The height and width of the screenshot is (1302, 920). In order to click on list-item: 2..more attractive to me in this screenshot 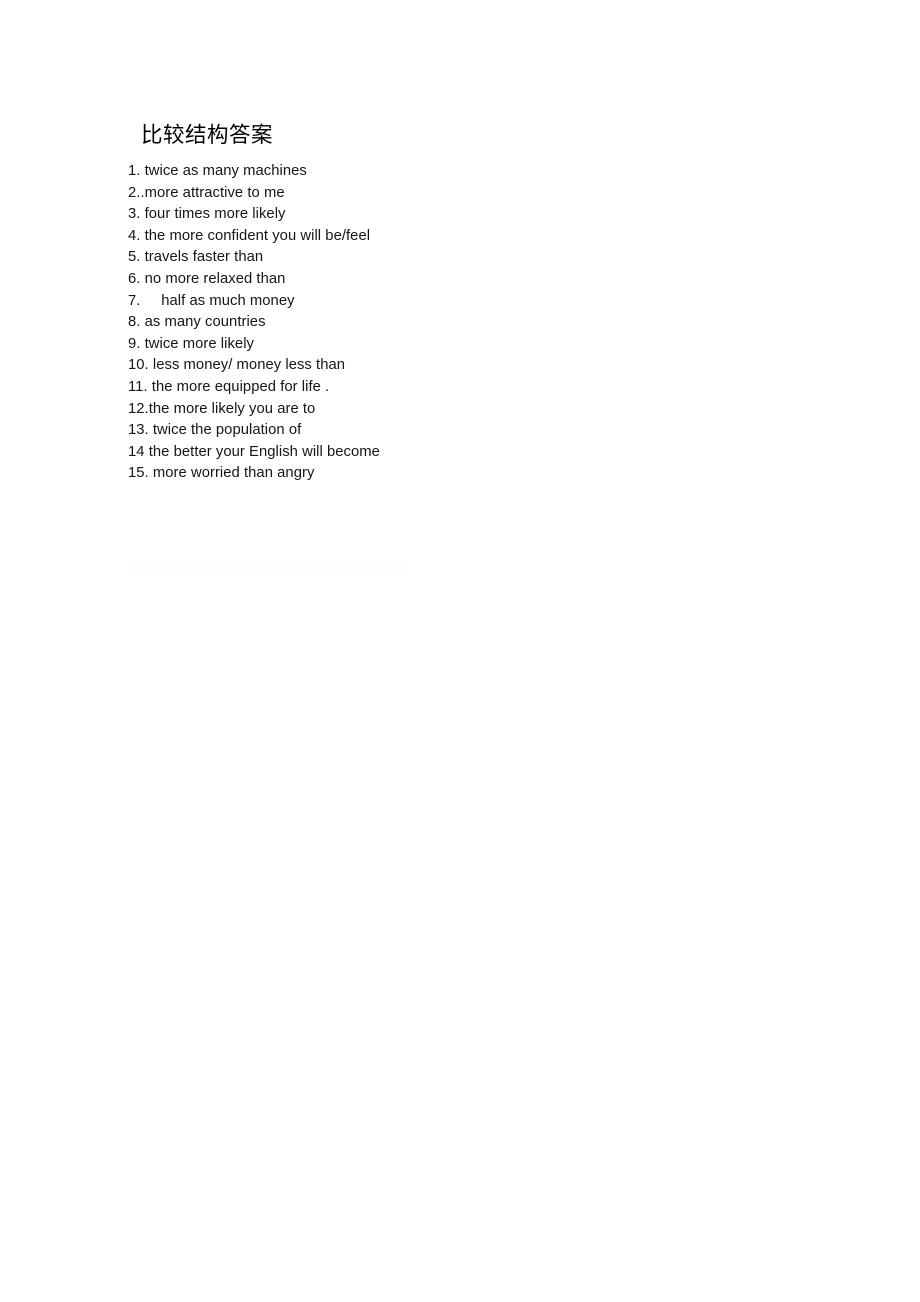, I will do `click(206, 192)`.